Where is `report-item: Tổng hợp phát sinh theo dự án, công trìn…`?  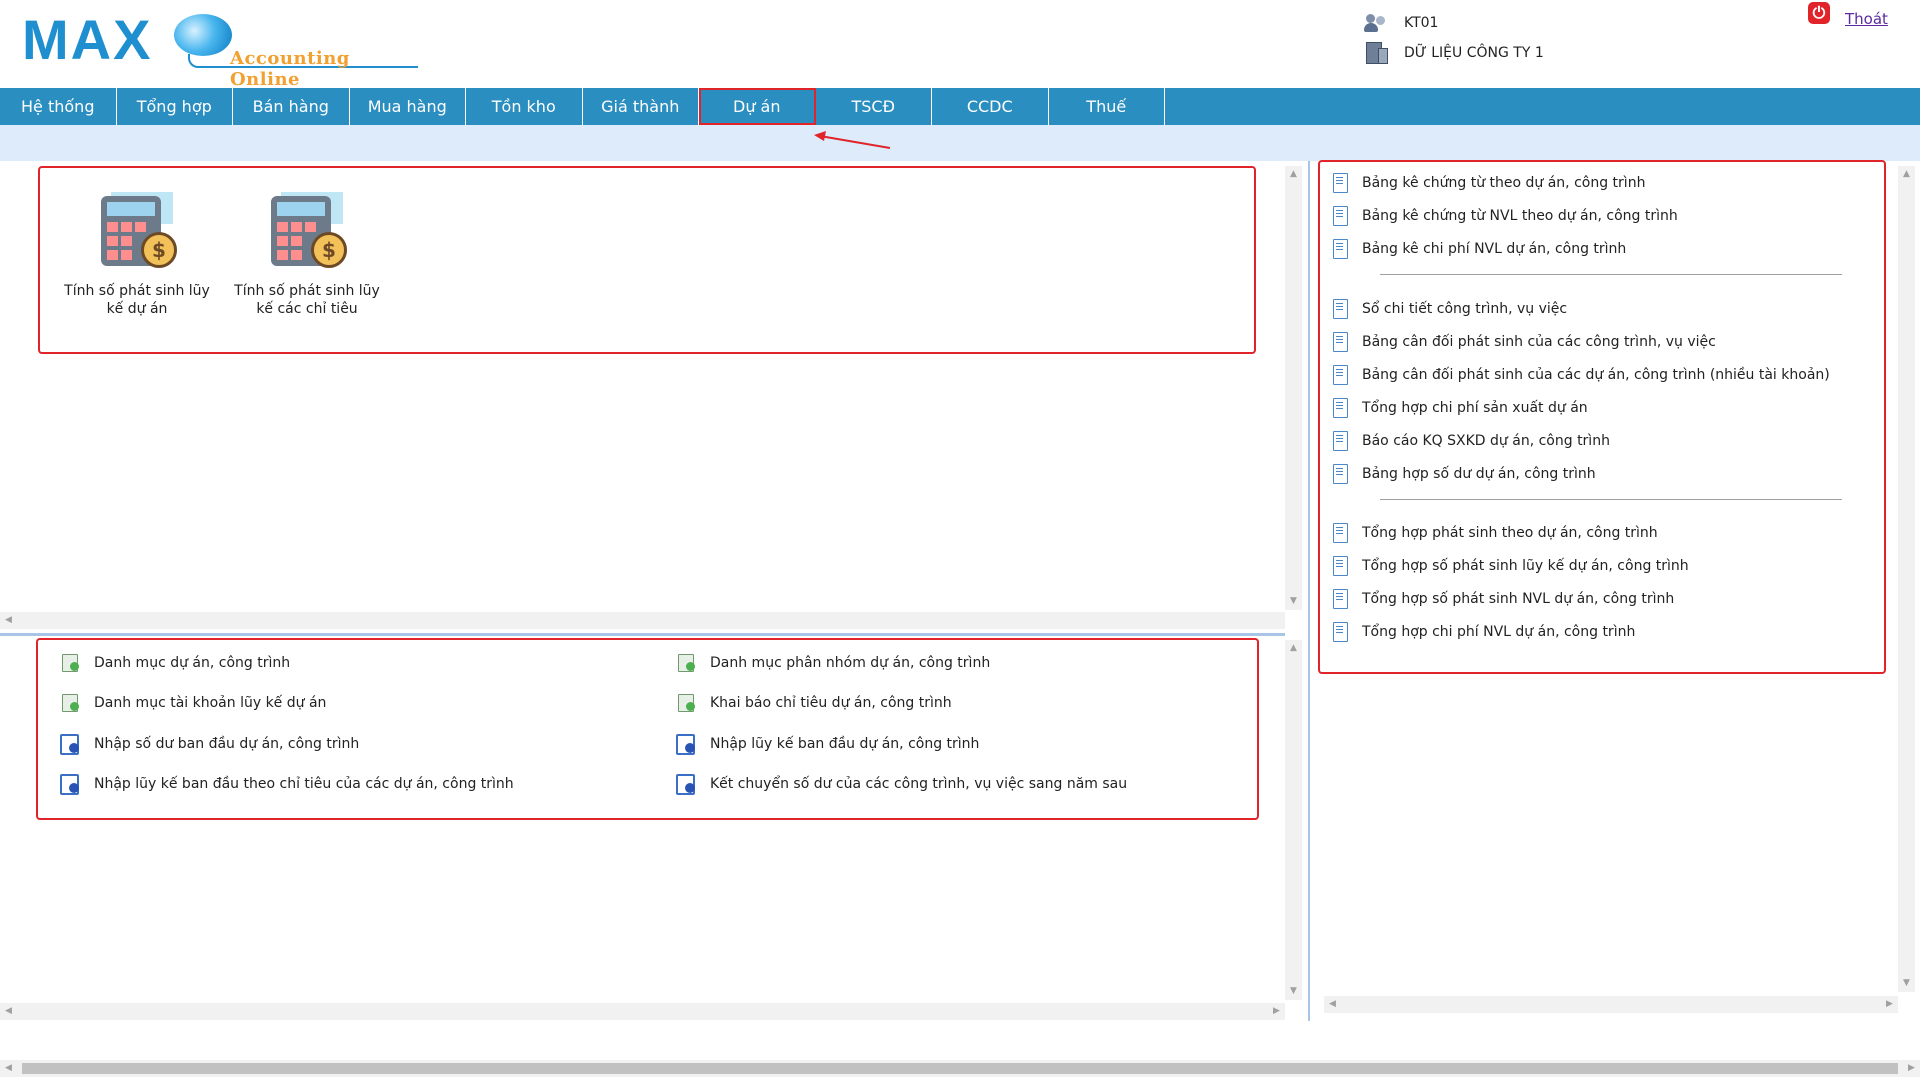 report-item: Tổng hợp phát sinh theo dự án, công trìn… is located at coordinates (1495, 533).